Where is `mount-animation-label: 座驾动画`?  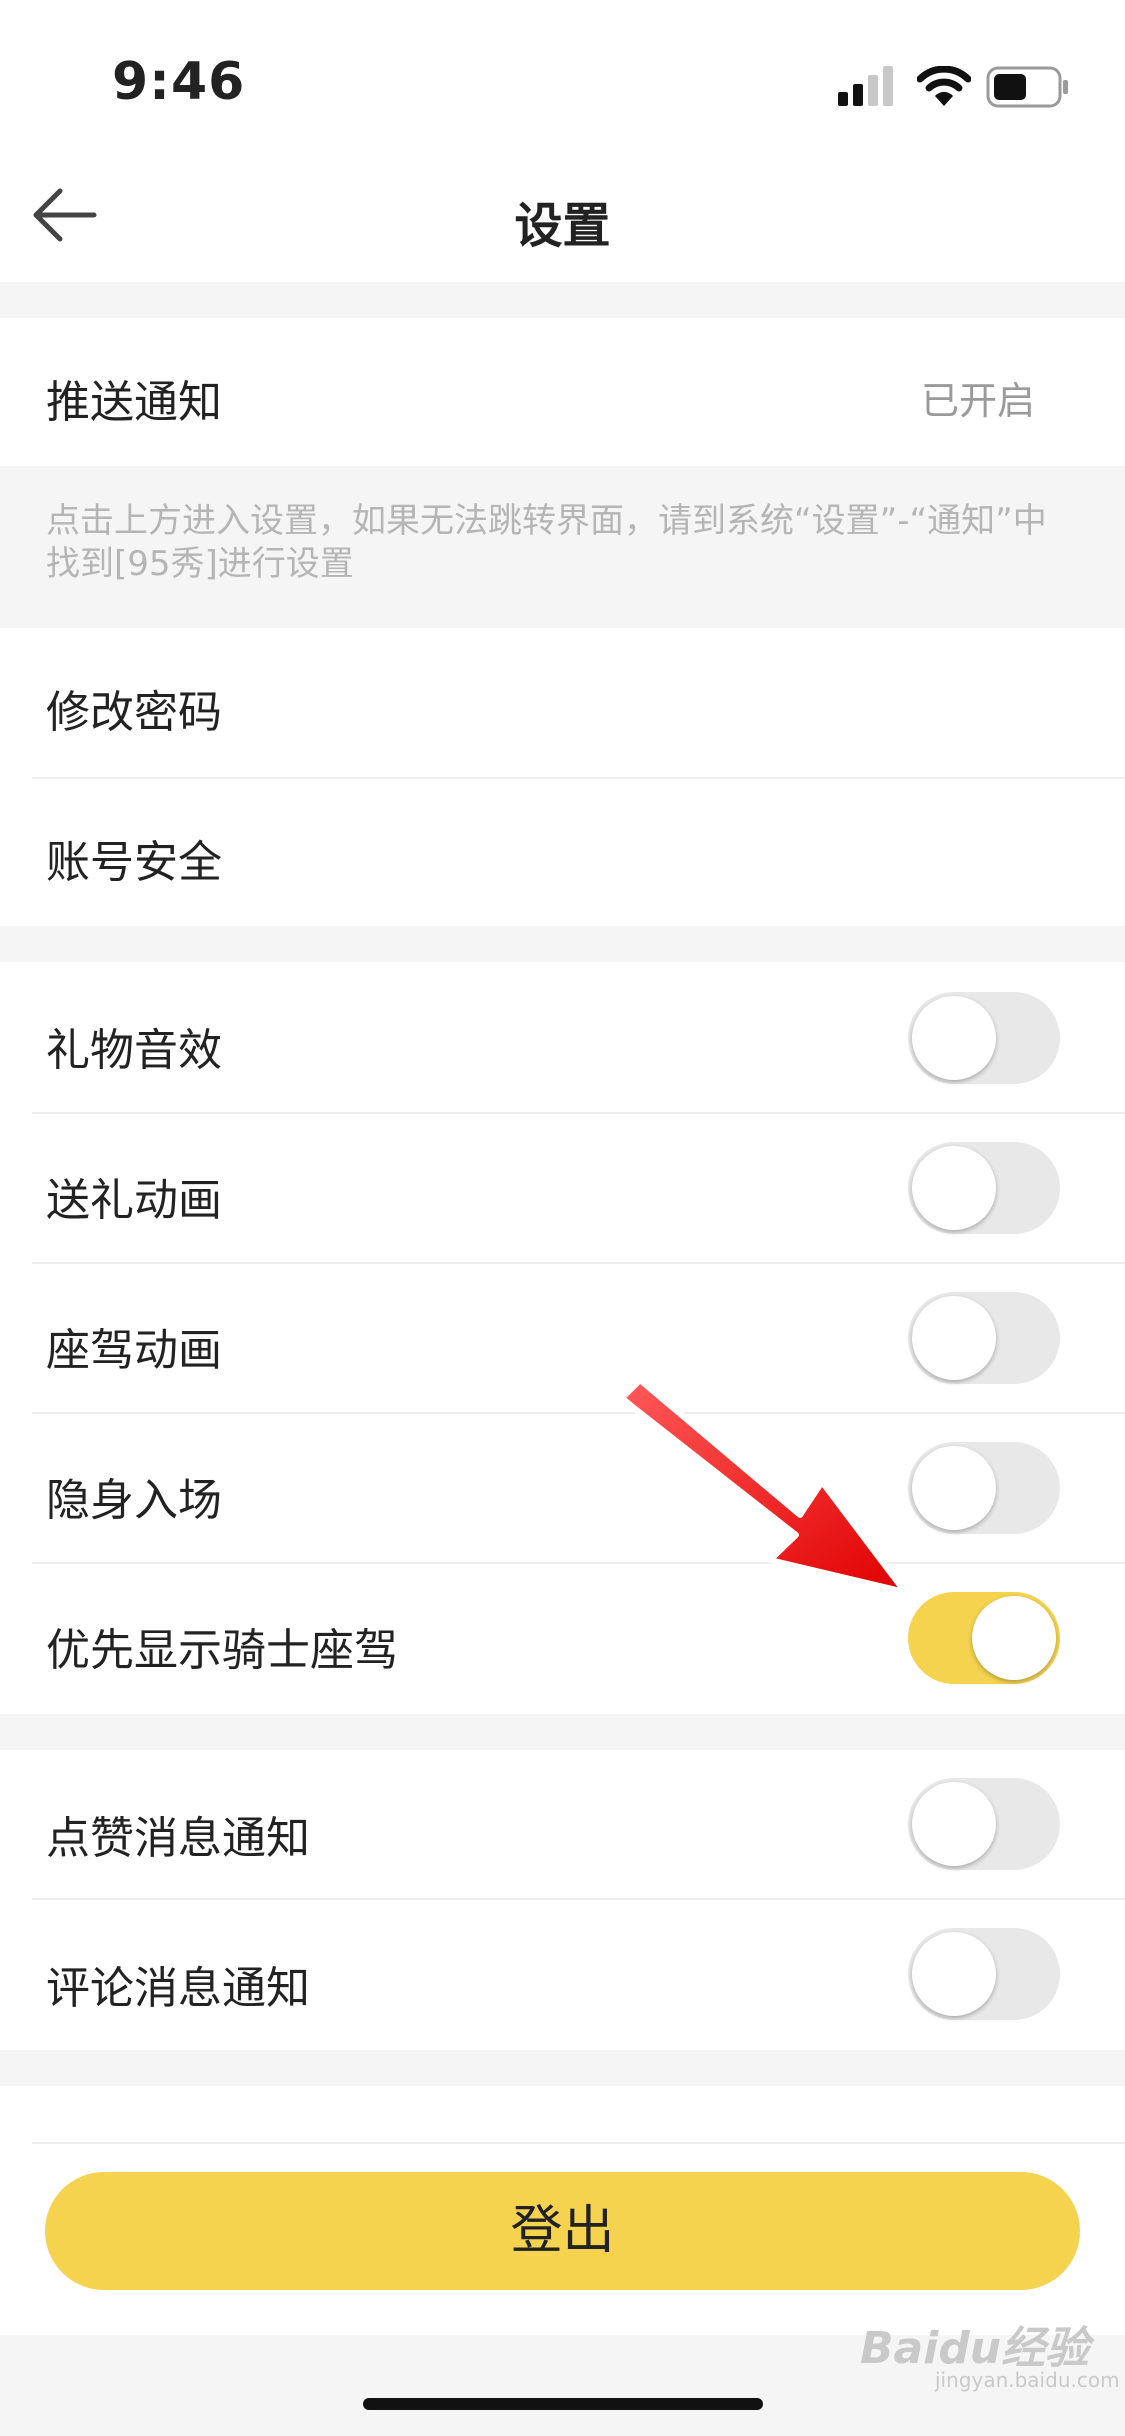 mount-animation-label: 座驾动画 is located at coordinates (134, 1350).